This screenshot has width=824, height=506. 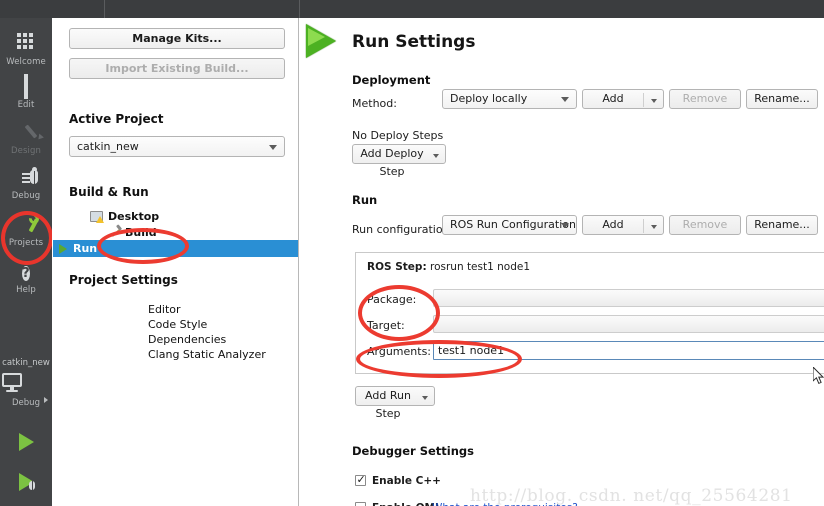 I want to click on no-deploy-steps-label: No Deploy Steps, so click(x=398, y=135).